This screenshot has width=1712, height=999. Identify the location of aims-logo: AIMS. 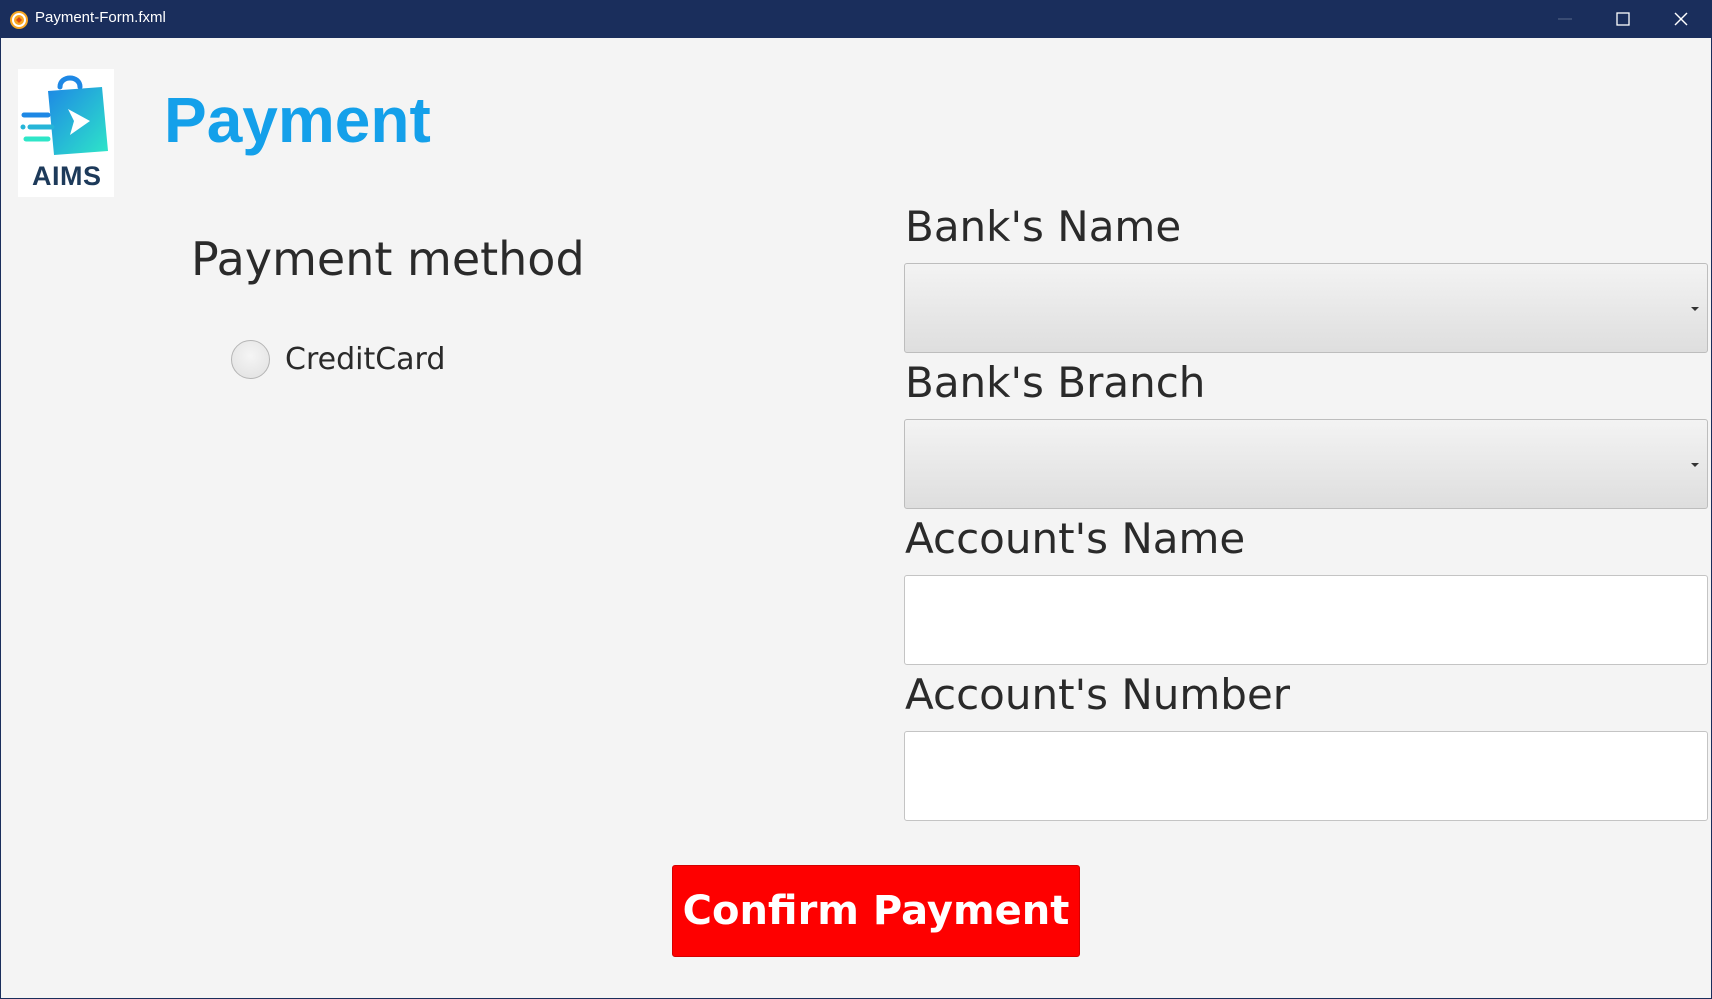
(66, 133).